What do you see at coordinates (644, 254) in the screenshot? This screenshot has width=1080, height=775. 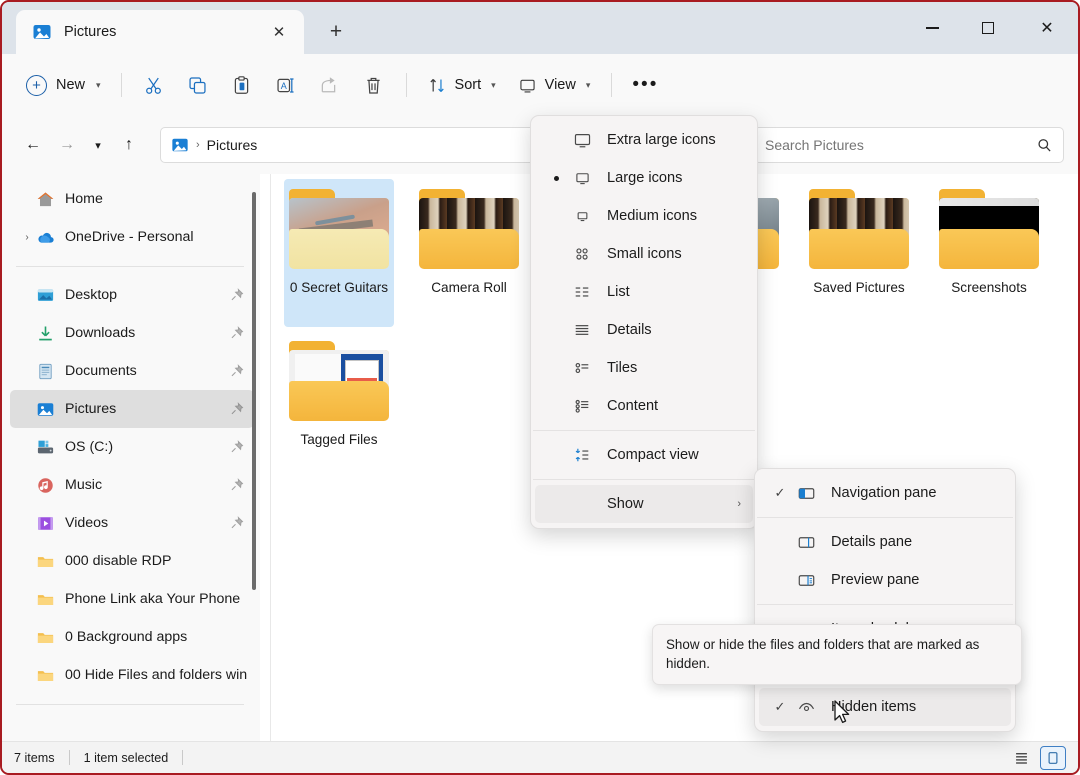 I see `menu-item-small-icons: Small icons` at bounding box center [644, 254].